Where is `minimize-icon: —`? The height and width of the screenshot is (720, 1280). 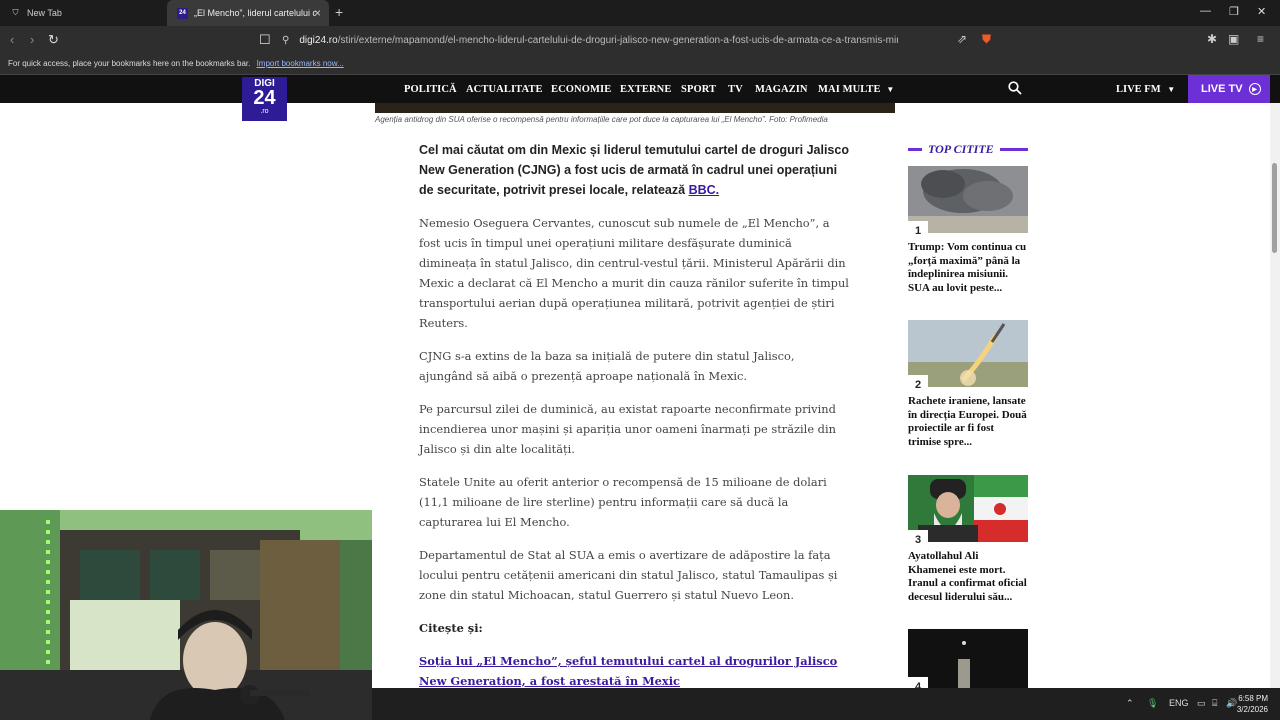 minimize-icon: — is located at coordinates (1205, 11).